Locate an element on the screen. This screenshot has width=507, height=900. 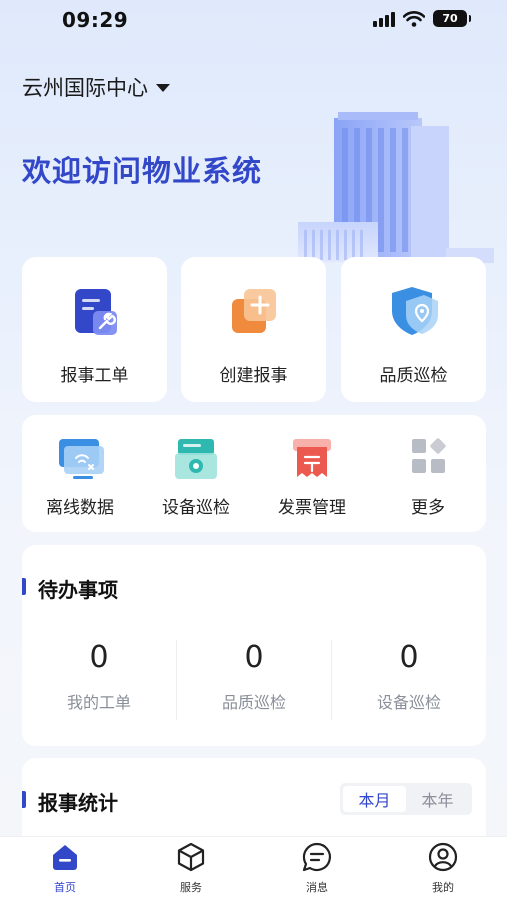
battery-level: 70 is located at coordinates (450, 18).